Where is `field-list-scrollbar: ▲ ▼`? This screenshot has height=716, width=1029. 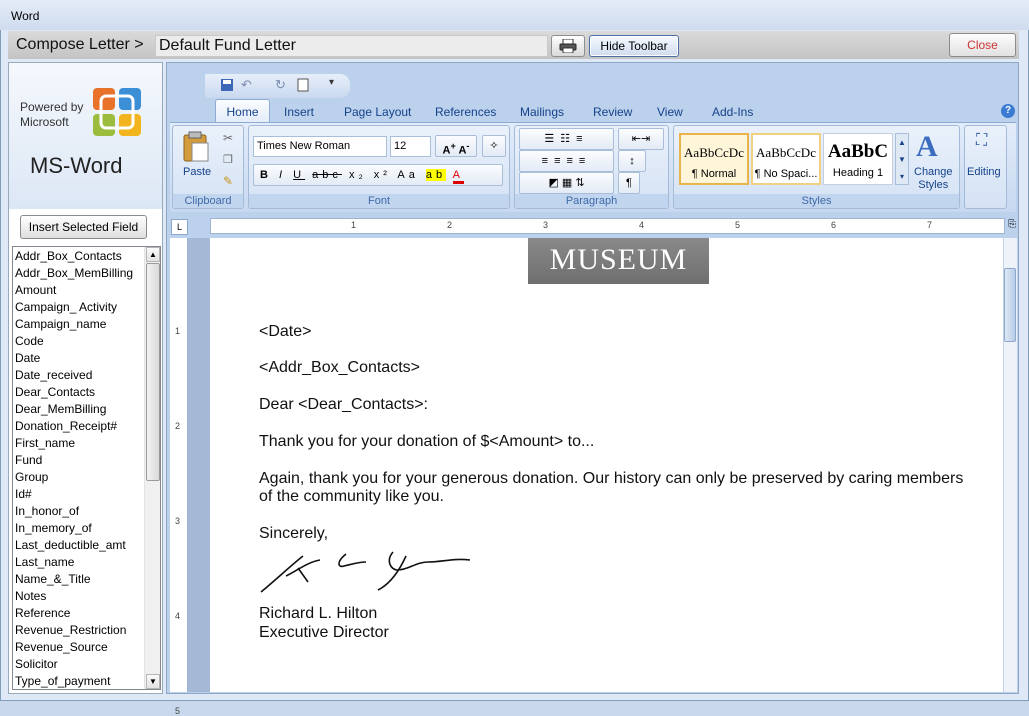 field-list-scrollbar: ▲ ▼ is located at coordinates (152, 468).